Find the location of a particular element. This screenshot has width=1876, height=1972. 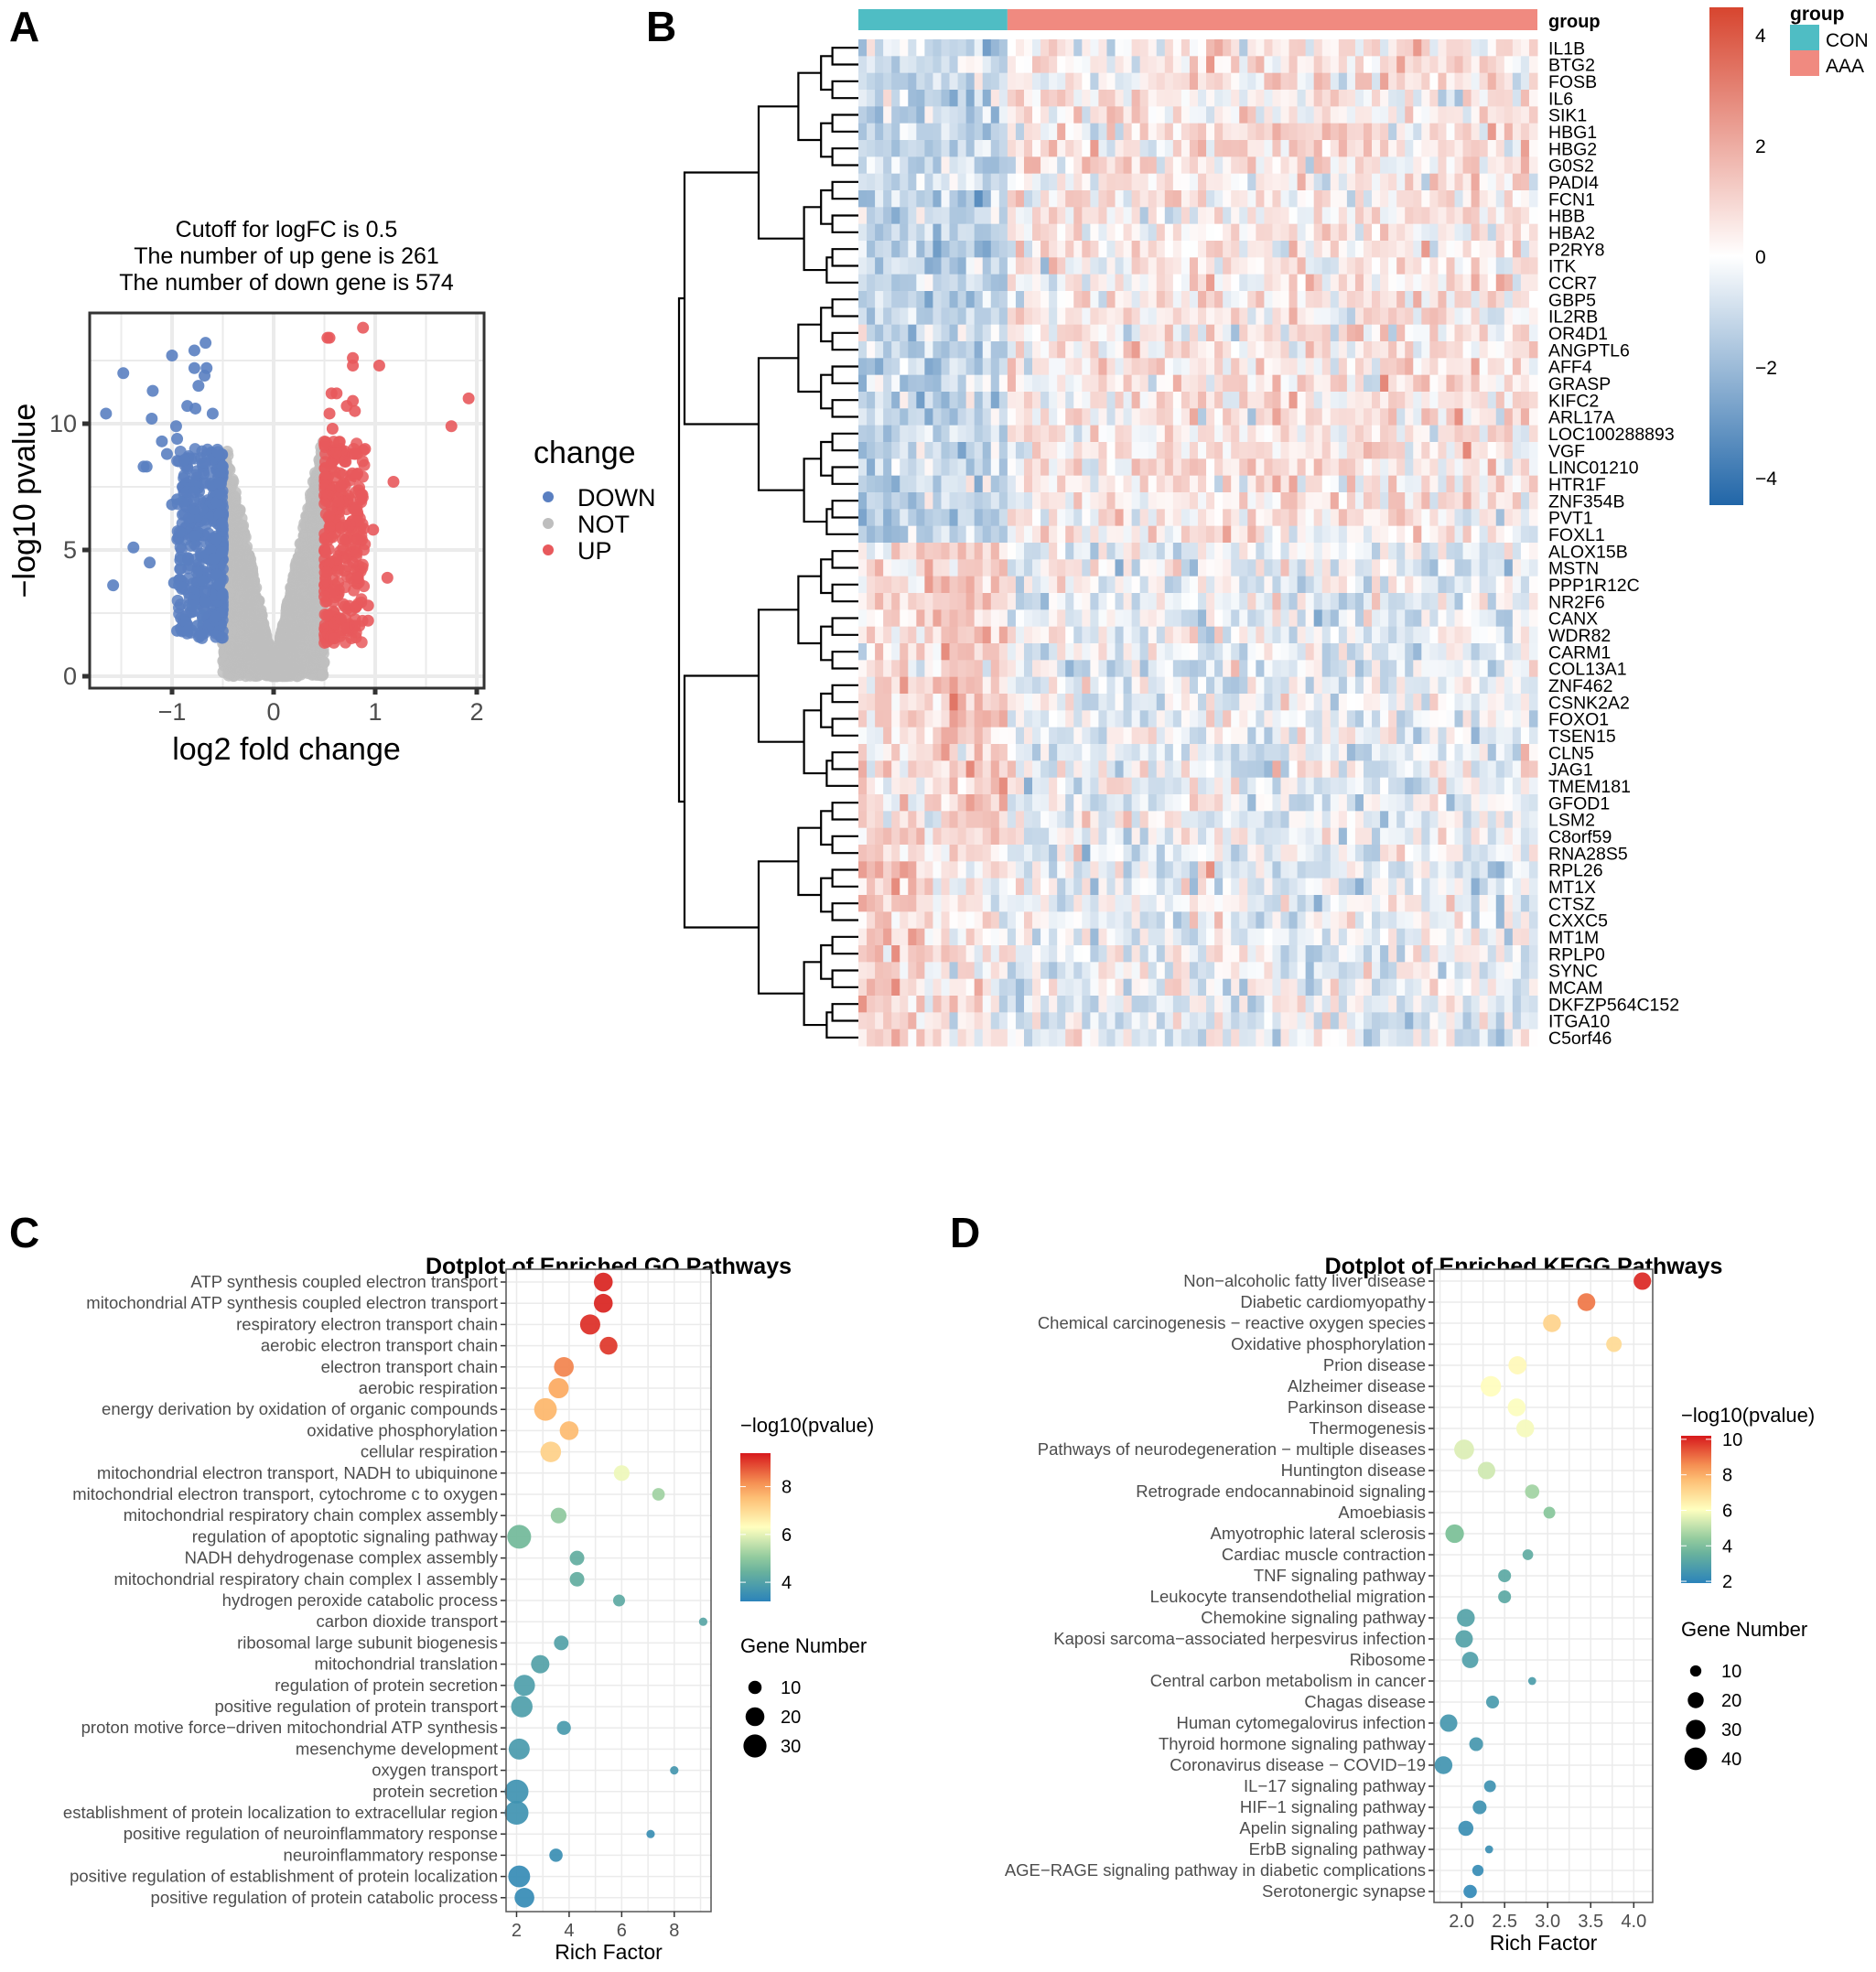

point-not is located at coordinates (286, 674).